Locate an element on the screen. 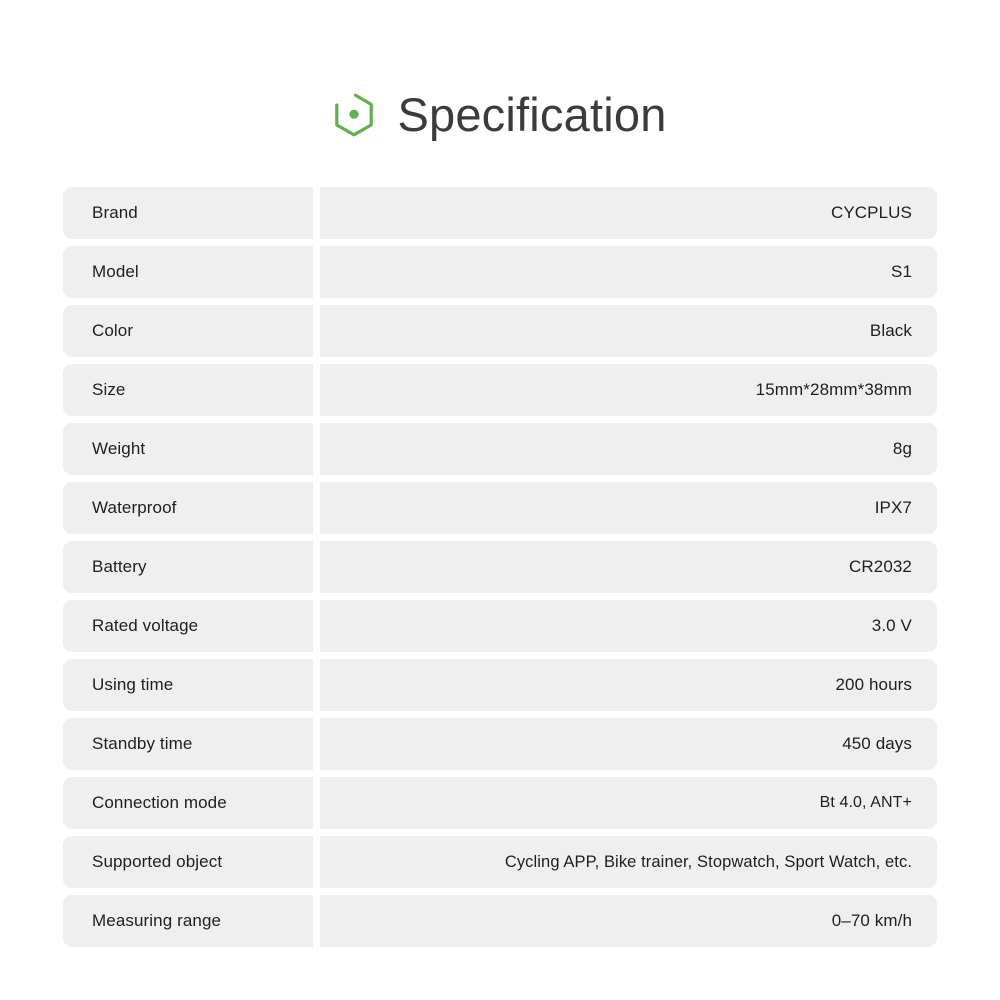 This screenshot has height=1000, width=1000. table-row: Waterproof IPX7 is located at coordinates (500, 508).